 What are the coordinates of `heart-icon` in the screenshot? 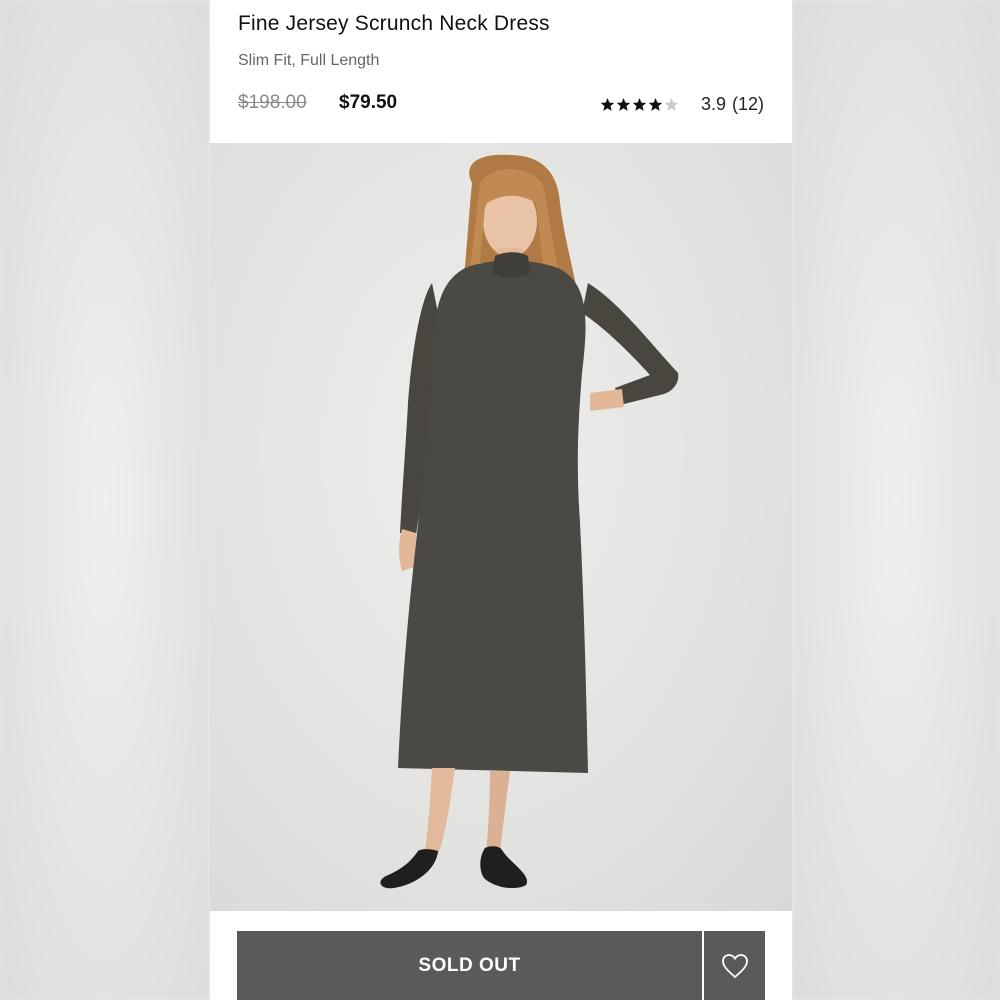 It's located at (734, 965).